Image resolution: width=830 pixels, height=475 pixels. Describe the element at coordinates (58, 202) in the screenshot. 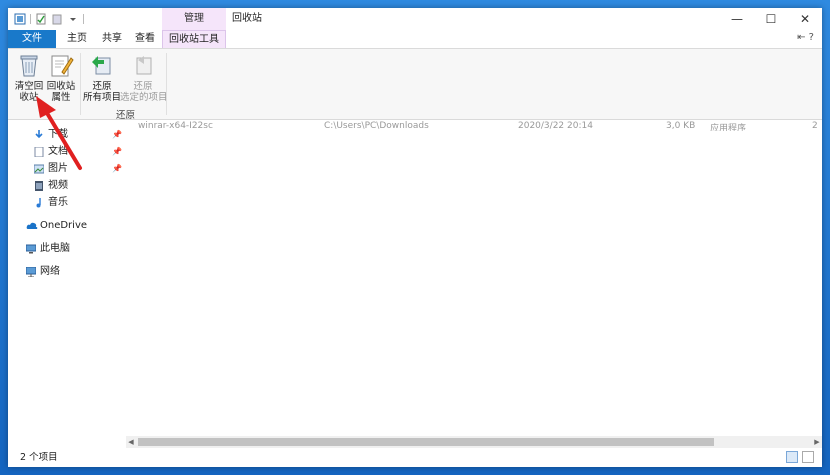

I see `nav-label-music: 音乐` at that location.